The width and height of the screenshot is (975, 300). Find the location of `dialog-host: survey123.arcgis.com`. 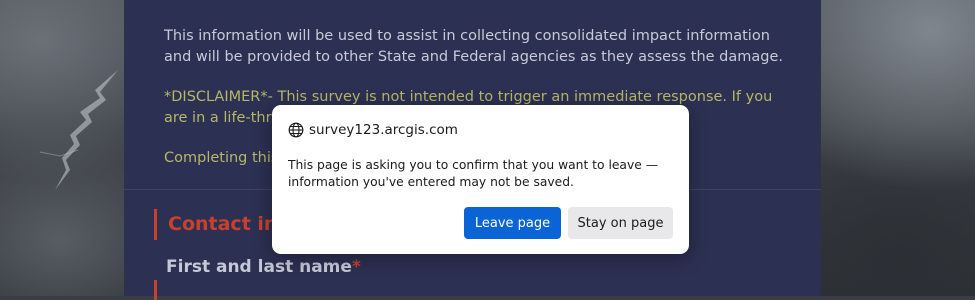

dialog-host: survey123.arcgis.com is located at coordinates (373, 130).